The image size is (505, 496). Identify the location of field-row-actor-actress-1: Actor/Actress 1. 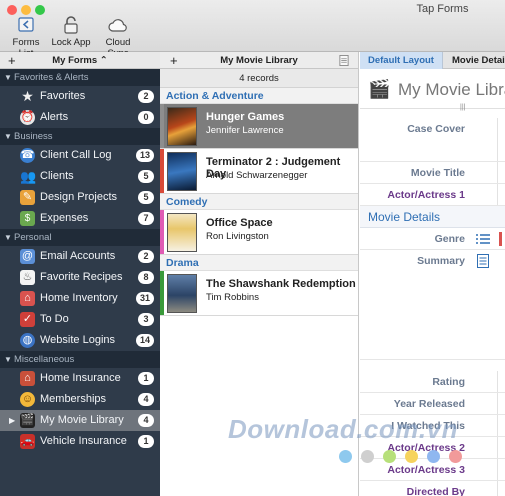
(432, 195).